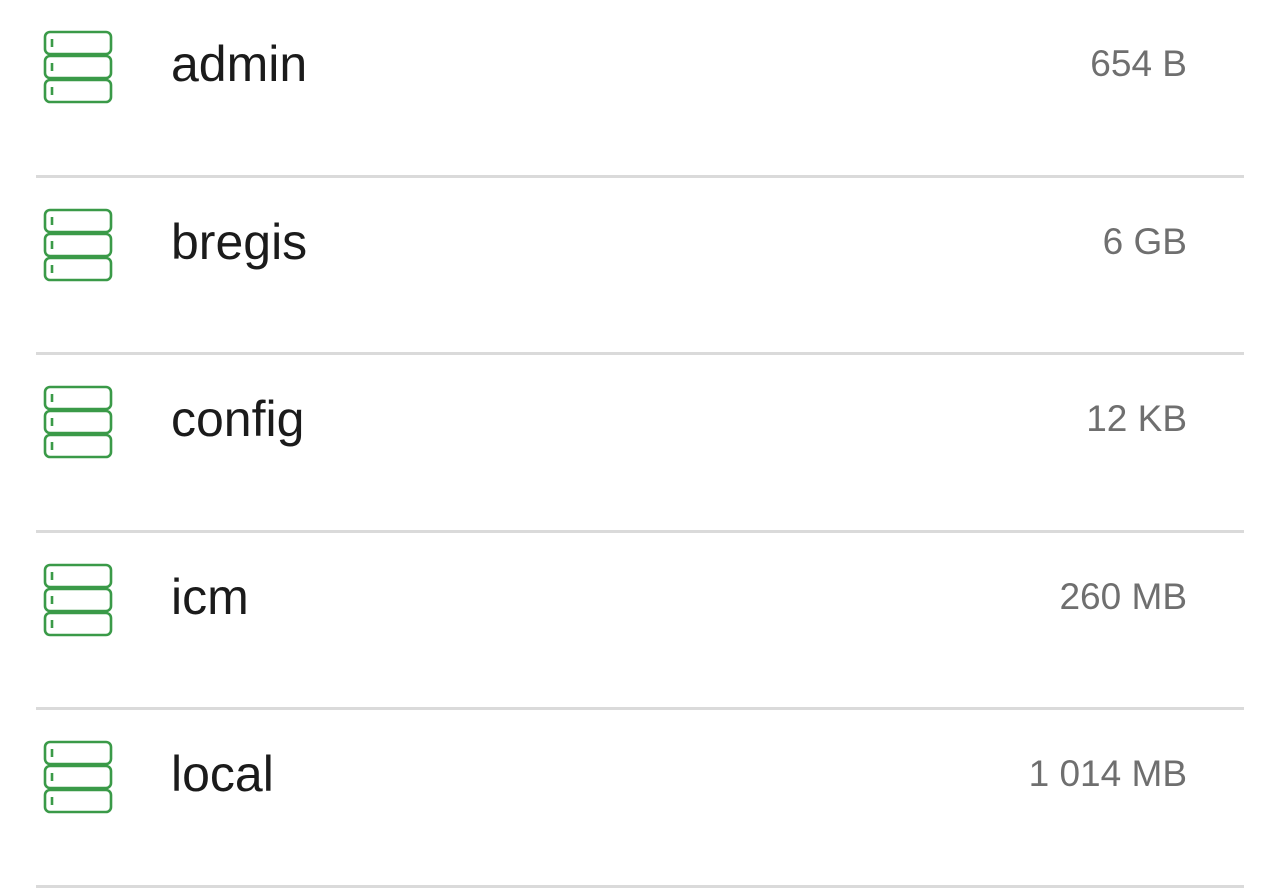 This screenshot has width=1280, height=888. What do you see at coordinates (1136, 418) in the screenshot?
I see `database-size: 12 KB` at bounding box center [1136, 418].